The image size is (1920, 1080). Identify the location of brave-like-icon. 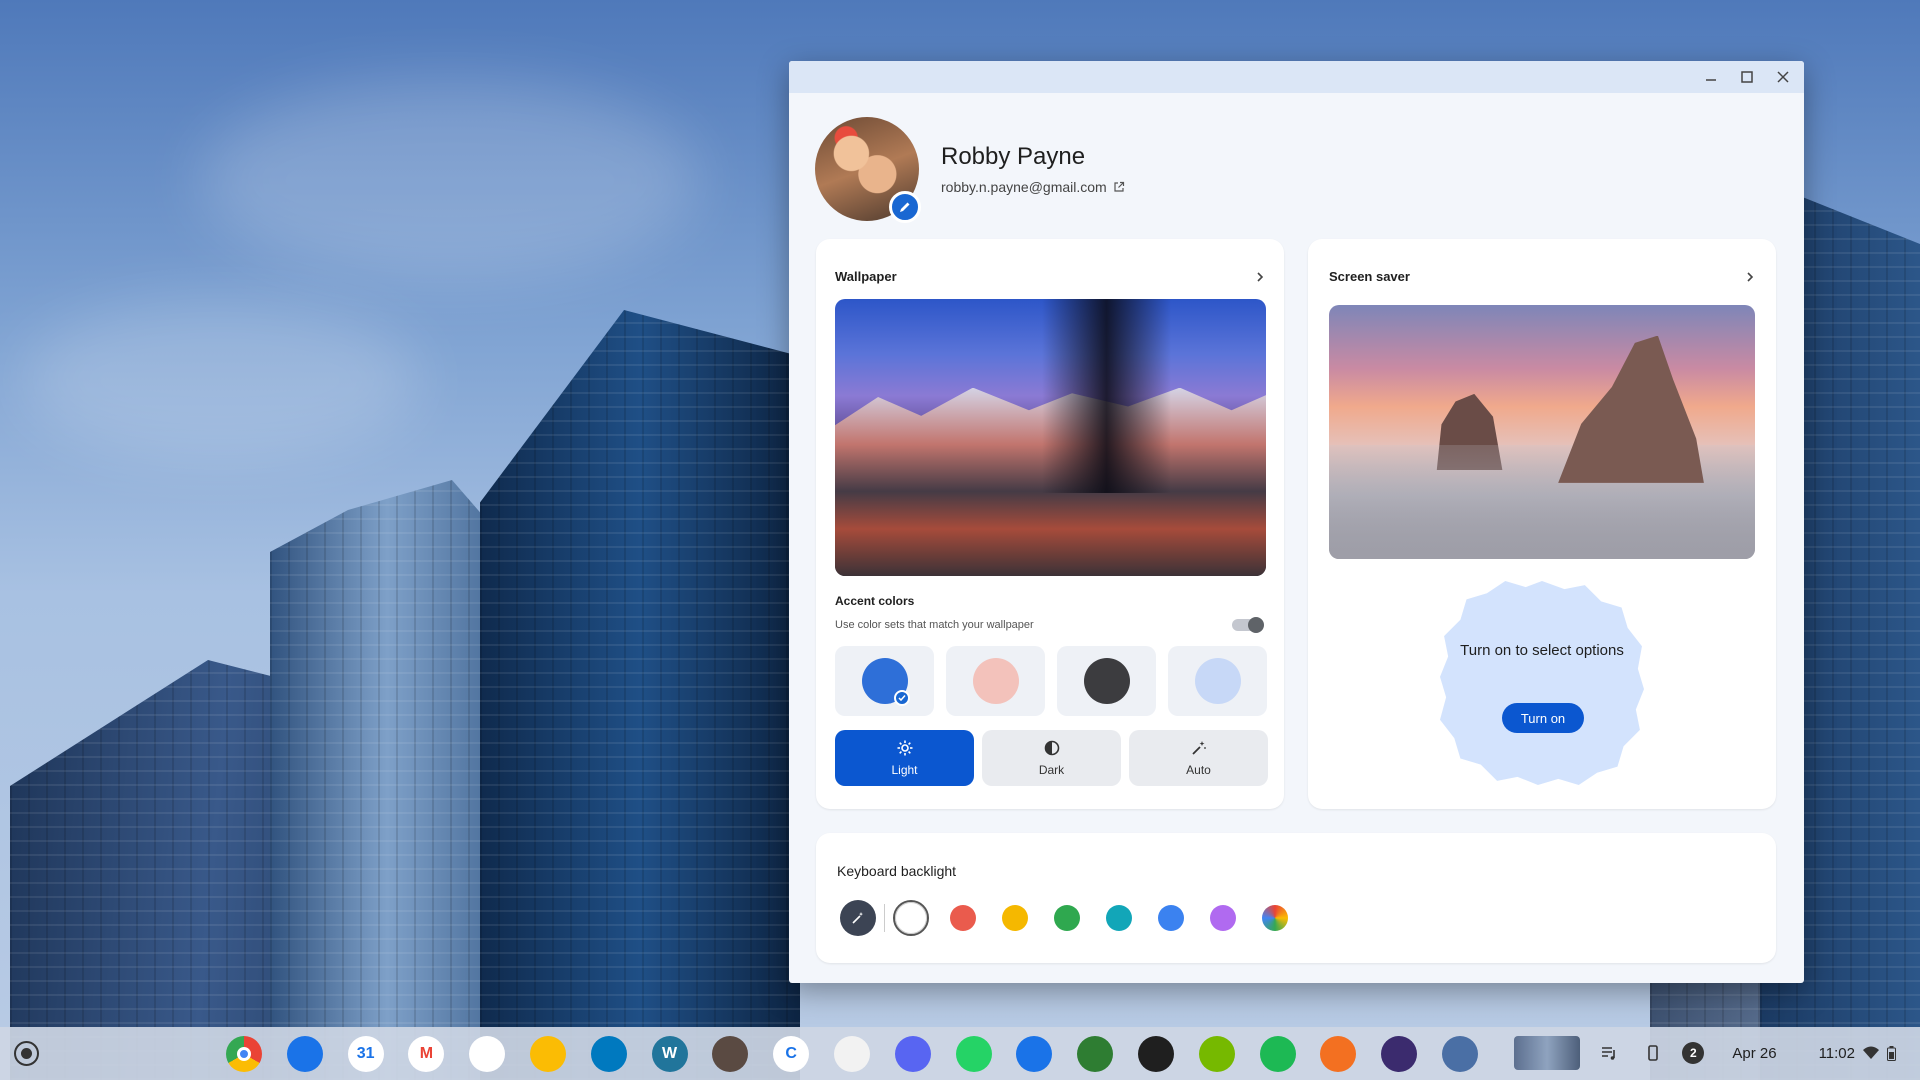
(730, 1054).